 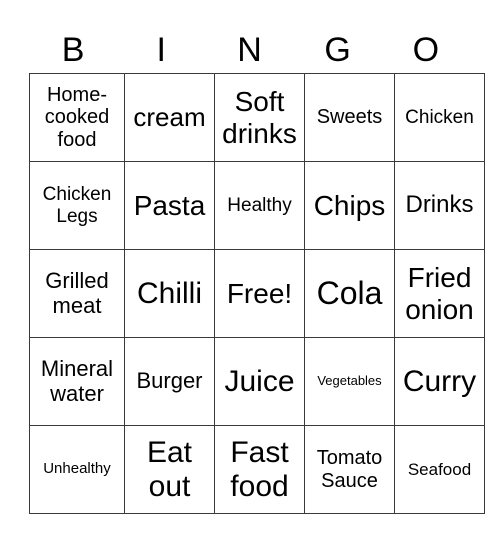 What do you see at coordinates (349, 381) in the screenshot?
I see `bingo-cell: Vegetables` at bounding box center [349, 381].